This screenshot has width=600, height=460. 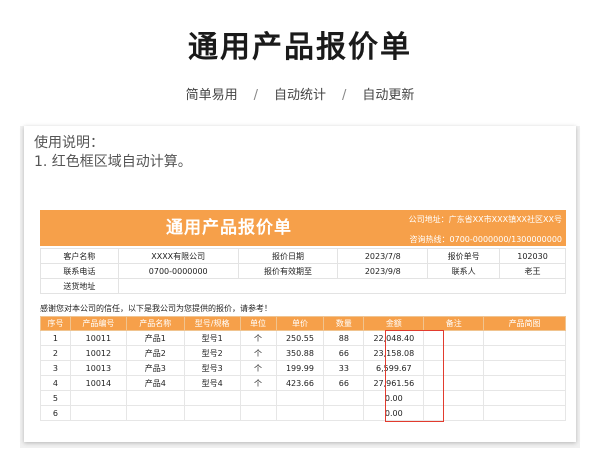 What do you see at coordinates (532, 271) in the screenshot?
I see `contact-cell: 老王` at bounding box center [532, 271].